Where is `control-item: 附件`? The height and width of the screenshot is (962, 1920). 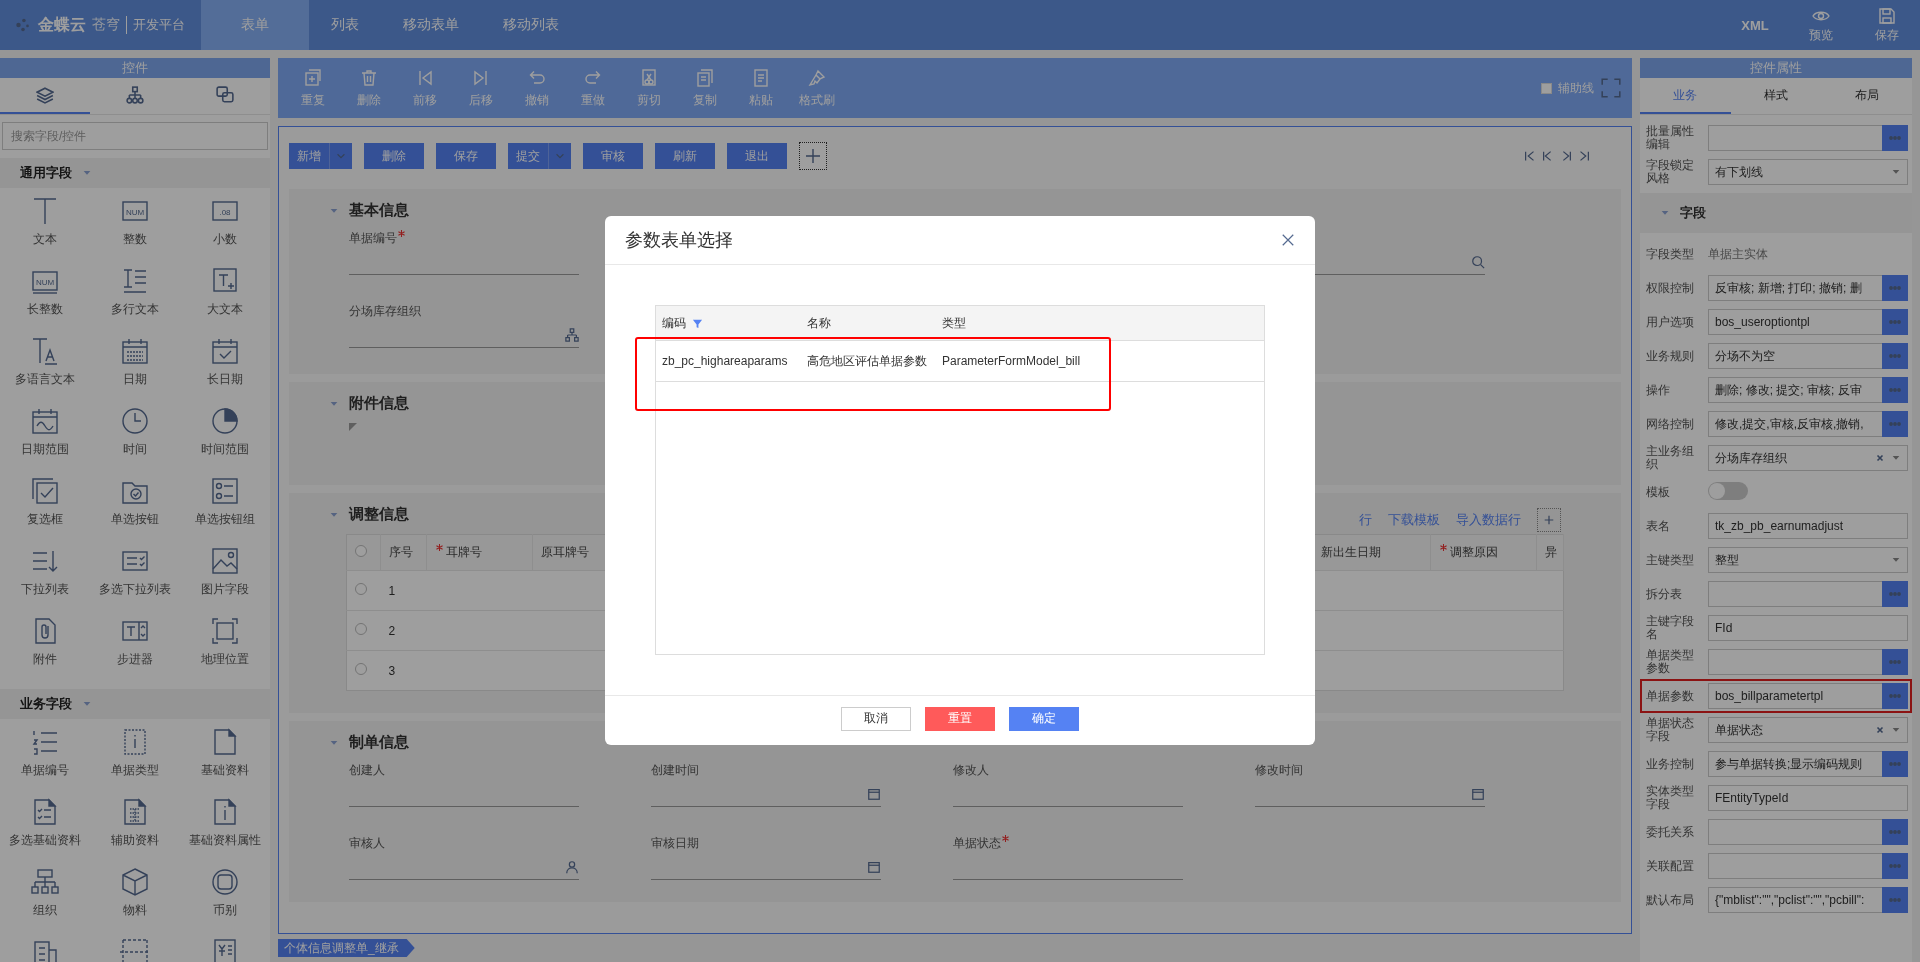
control-item: 附件 is located at coordinates (45, 659).